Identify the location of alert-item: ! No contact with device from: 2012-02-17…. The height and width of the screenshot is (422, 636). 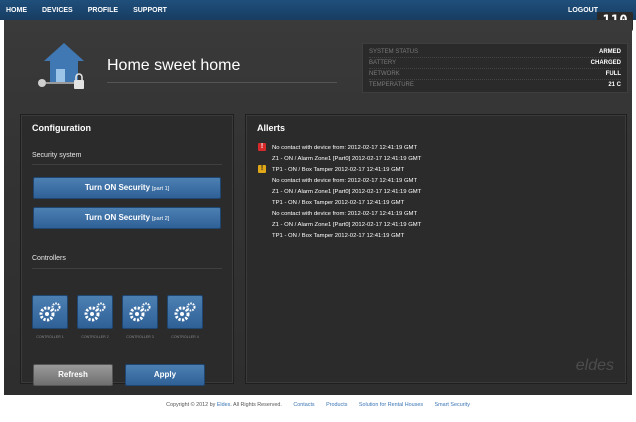
(438, 147).